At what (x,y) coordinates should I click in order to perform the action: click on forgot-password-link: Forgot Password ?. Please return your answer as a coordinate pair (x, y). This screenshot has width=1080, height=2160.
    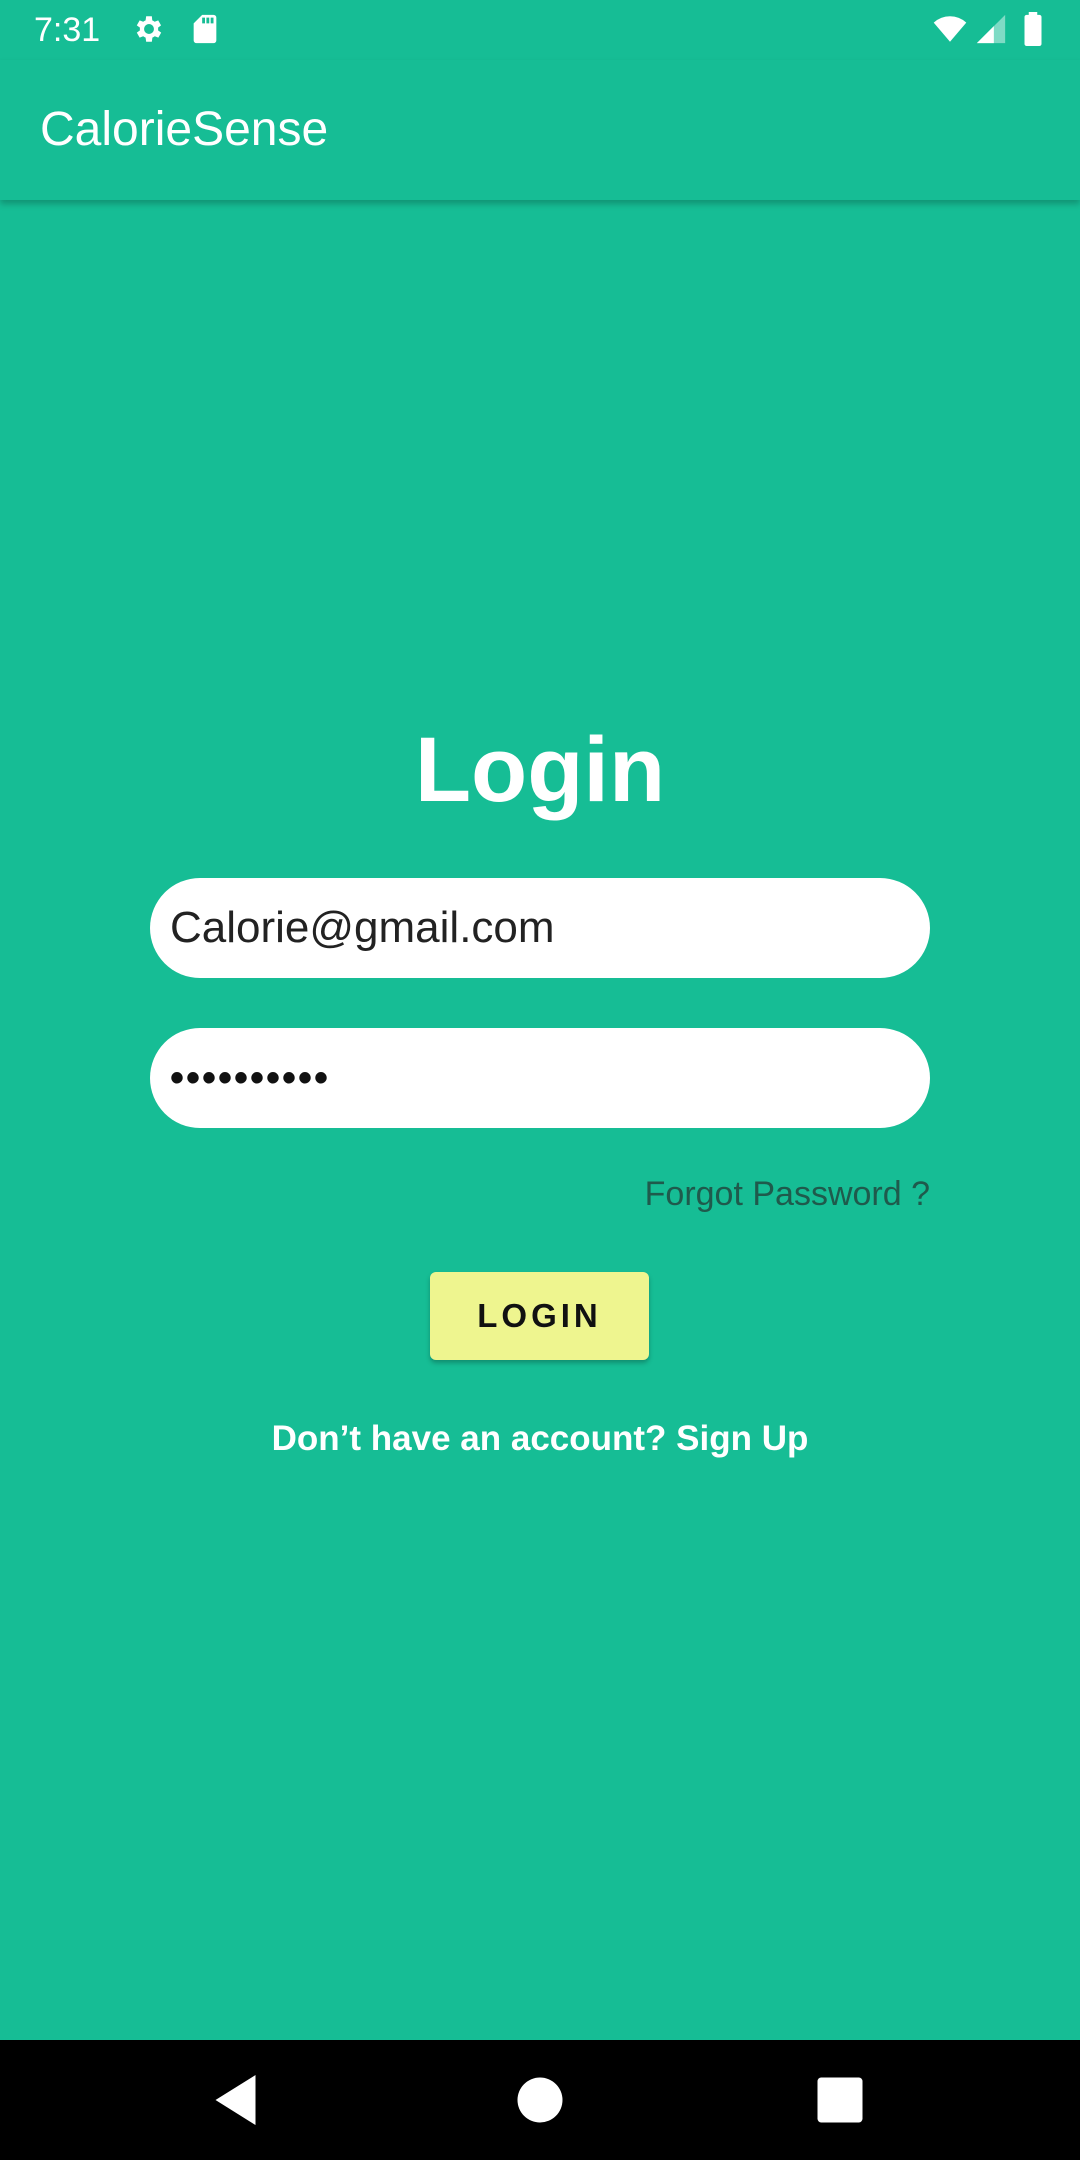
    Looking at the image, I should click on (787, 1194).